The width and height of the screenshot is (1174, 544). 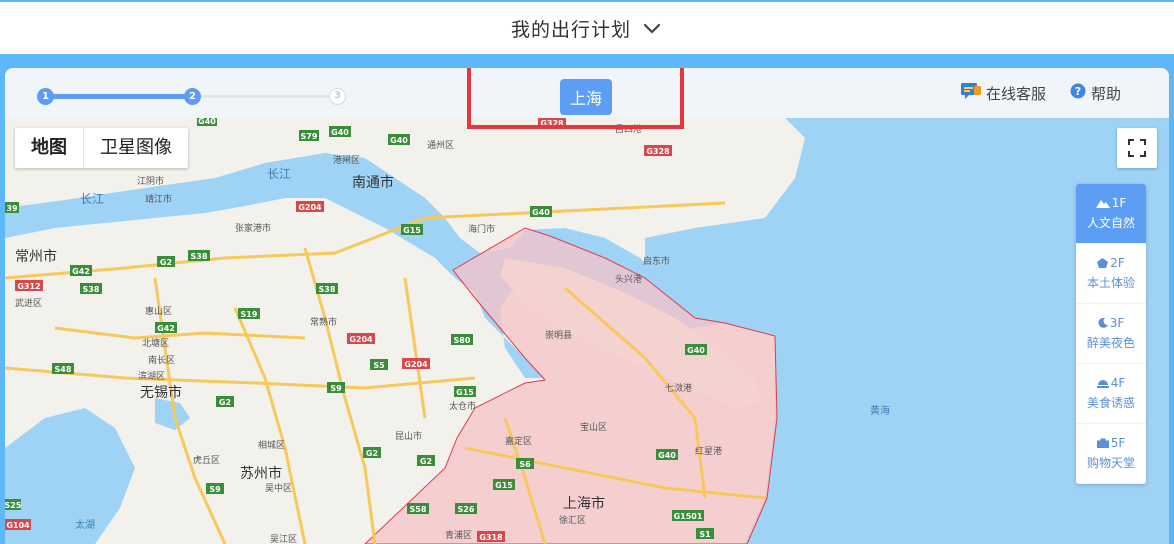 What do you see at coordinates (571, 28) in the screenshot?
I see `page-title: 我的出行计划` at bounding box center [571, 28].